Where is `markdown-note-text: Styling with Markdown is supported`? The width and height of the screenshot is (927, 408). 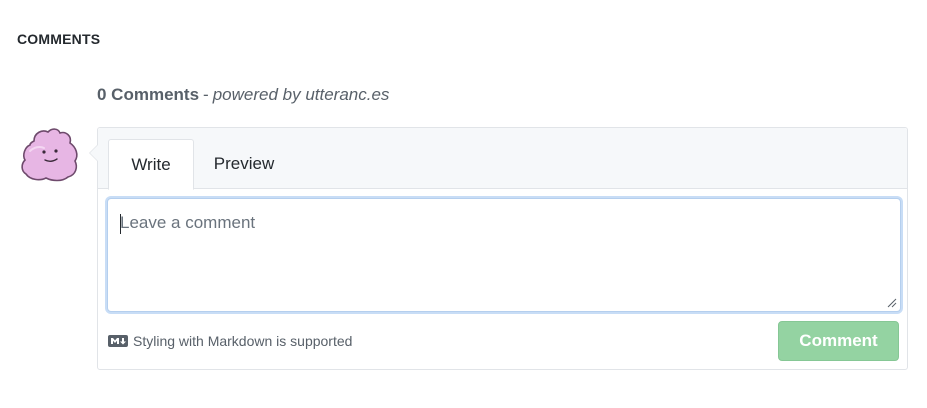 markdown-note-text: Styling with Markdown is supported is located at coordinates (243, 341).